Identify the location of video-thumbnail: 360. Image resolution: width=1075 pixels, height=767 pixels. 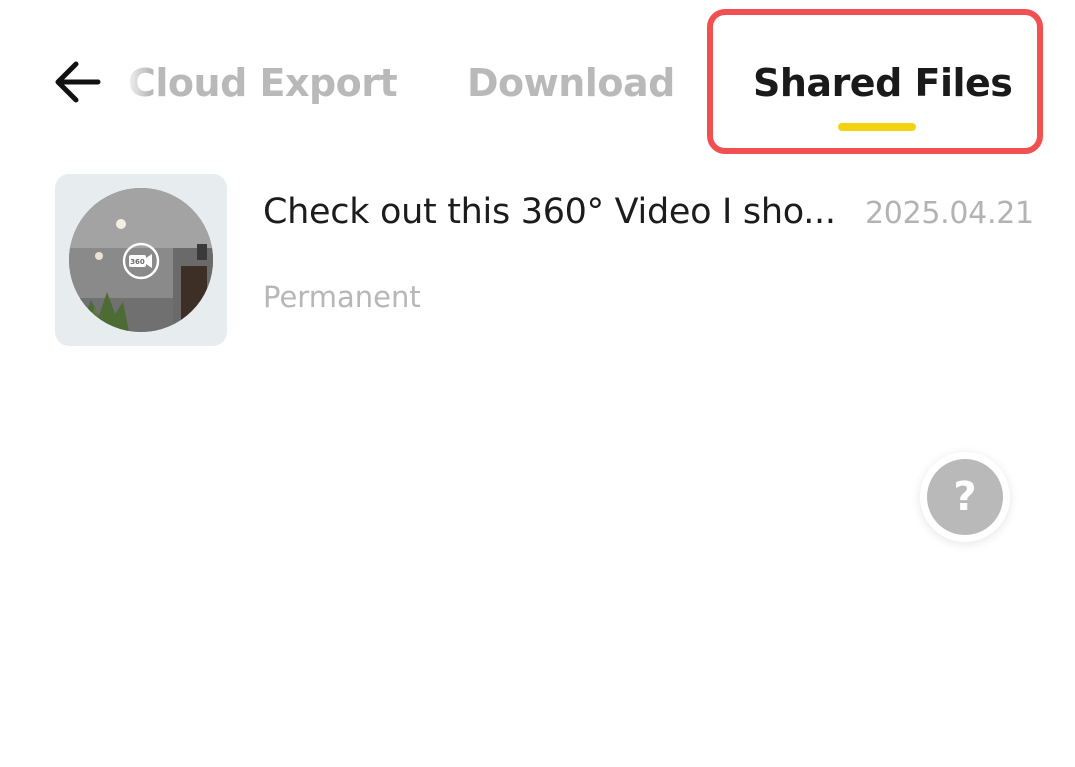
(141, 260).